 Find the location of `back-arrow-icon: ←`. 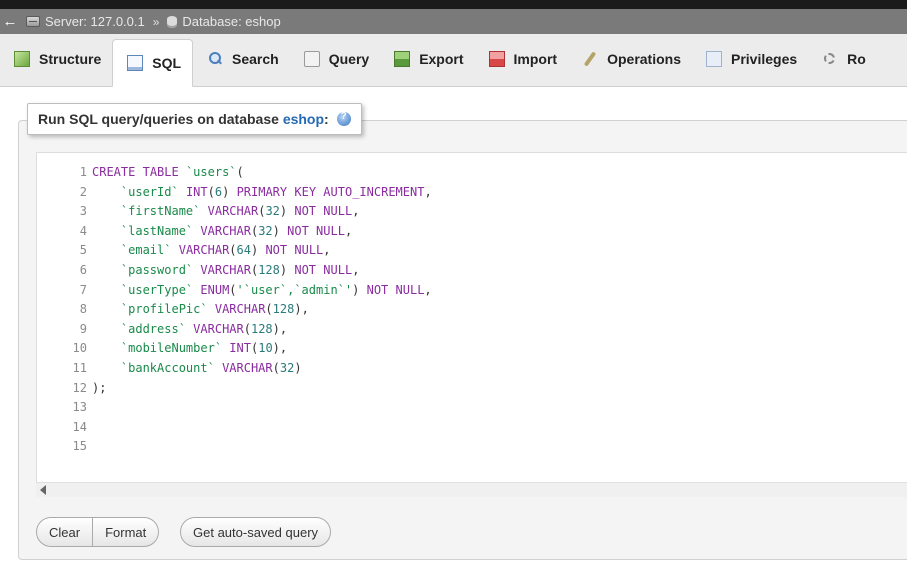

back-arrow-icon: ← is located at coordinates (10, 21).